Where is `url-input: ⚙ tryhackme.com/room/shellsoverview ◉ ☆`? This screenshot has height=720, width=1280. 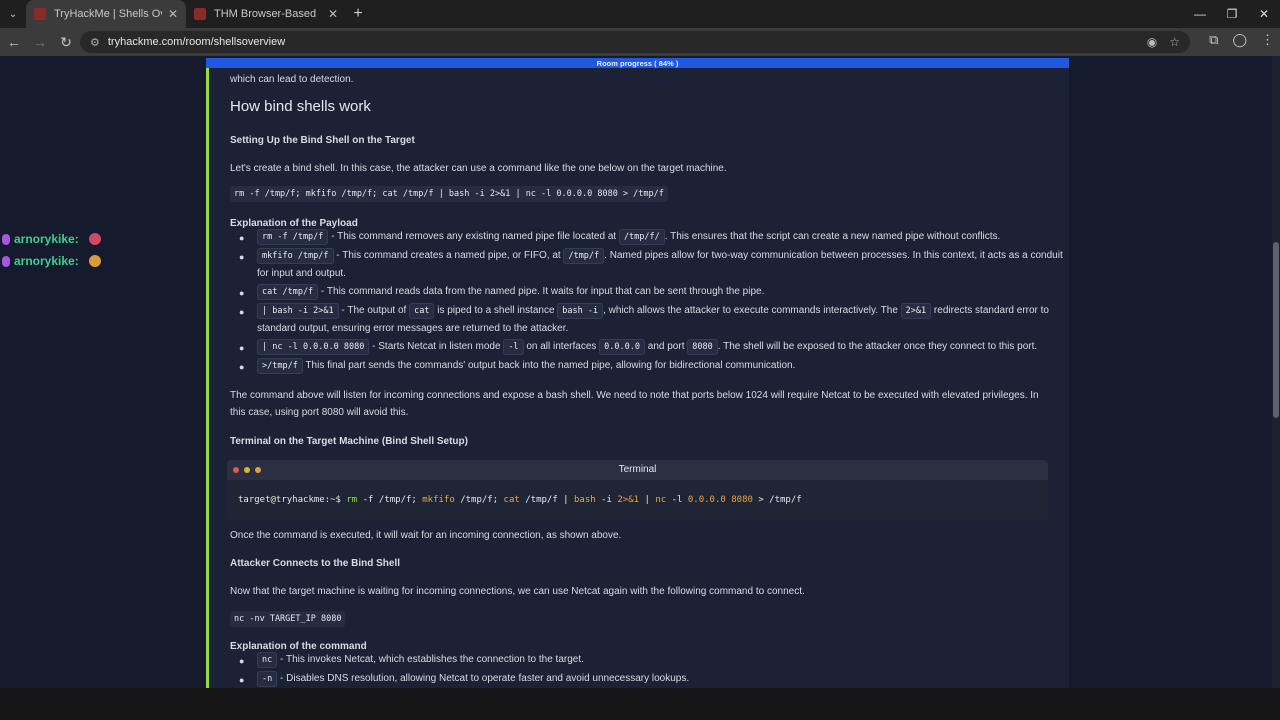
url-input: ⚙ tryhackme.com/room/shellsoverview ◉ ☆ is located at coordinates (635, 42).